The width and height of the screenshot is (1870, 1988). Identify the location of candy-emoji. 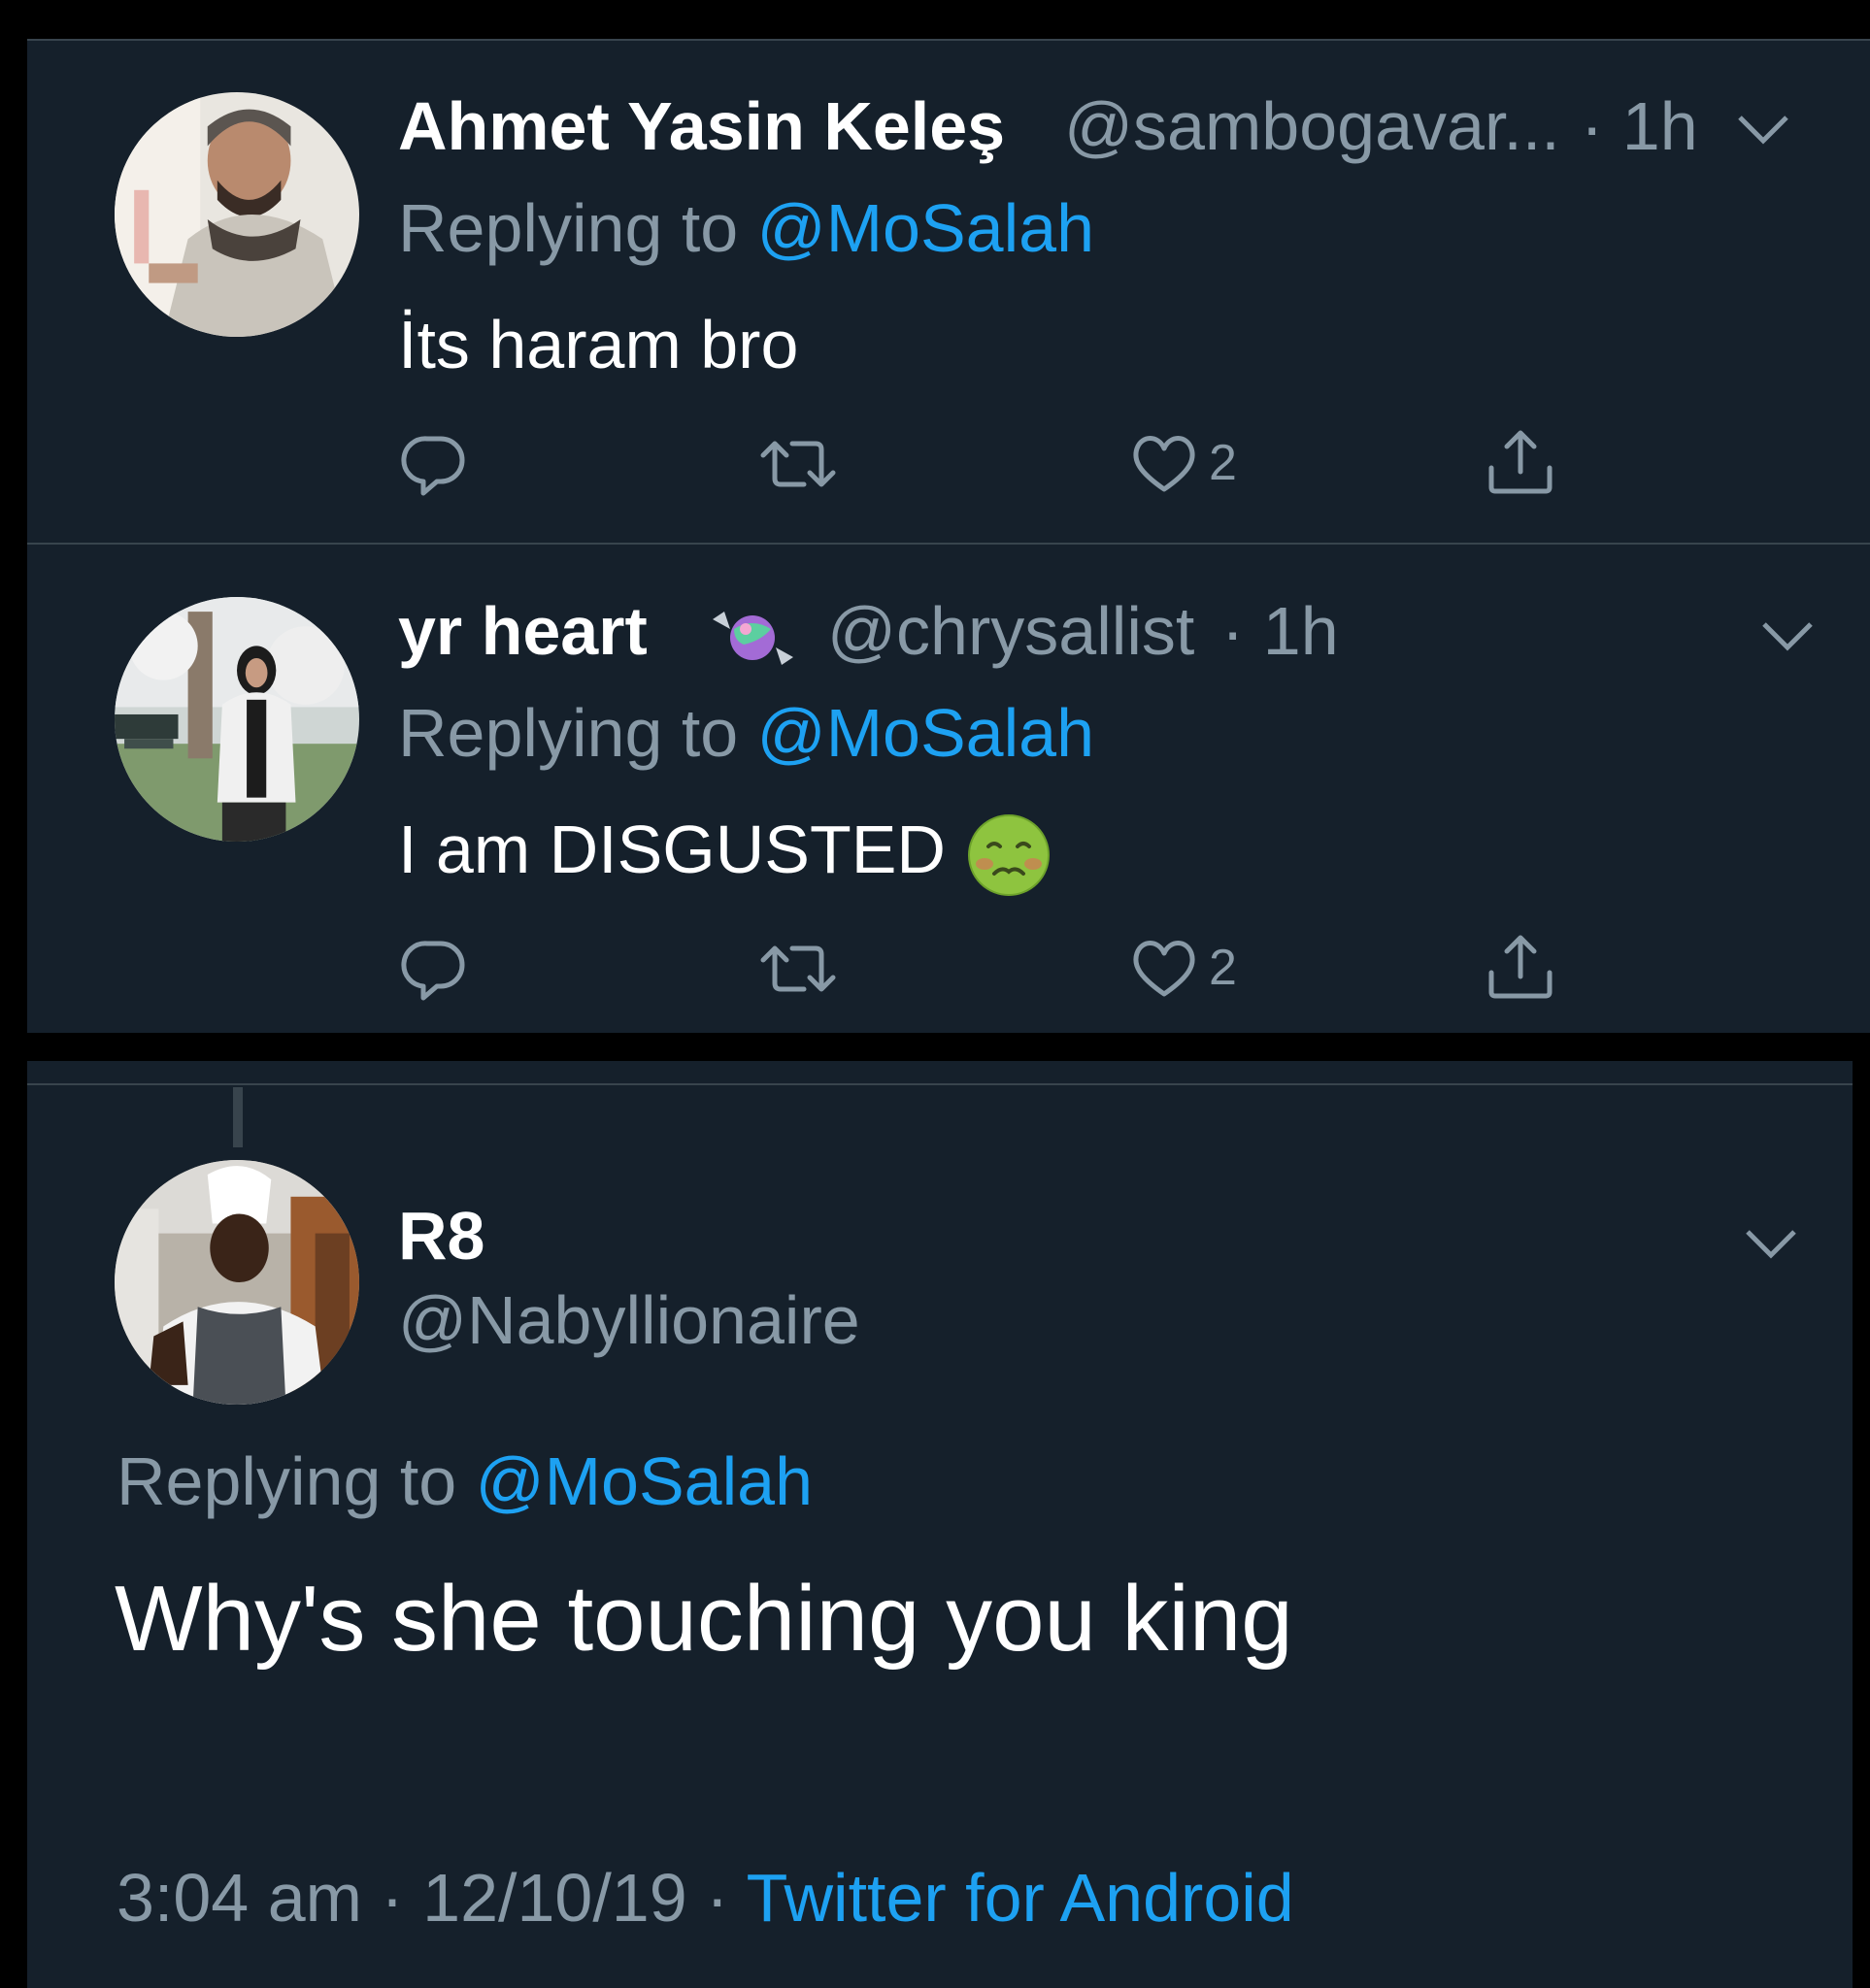
(753, 638).